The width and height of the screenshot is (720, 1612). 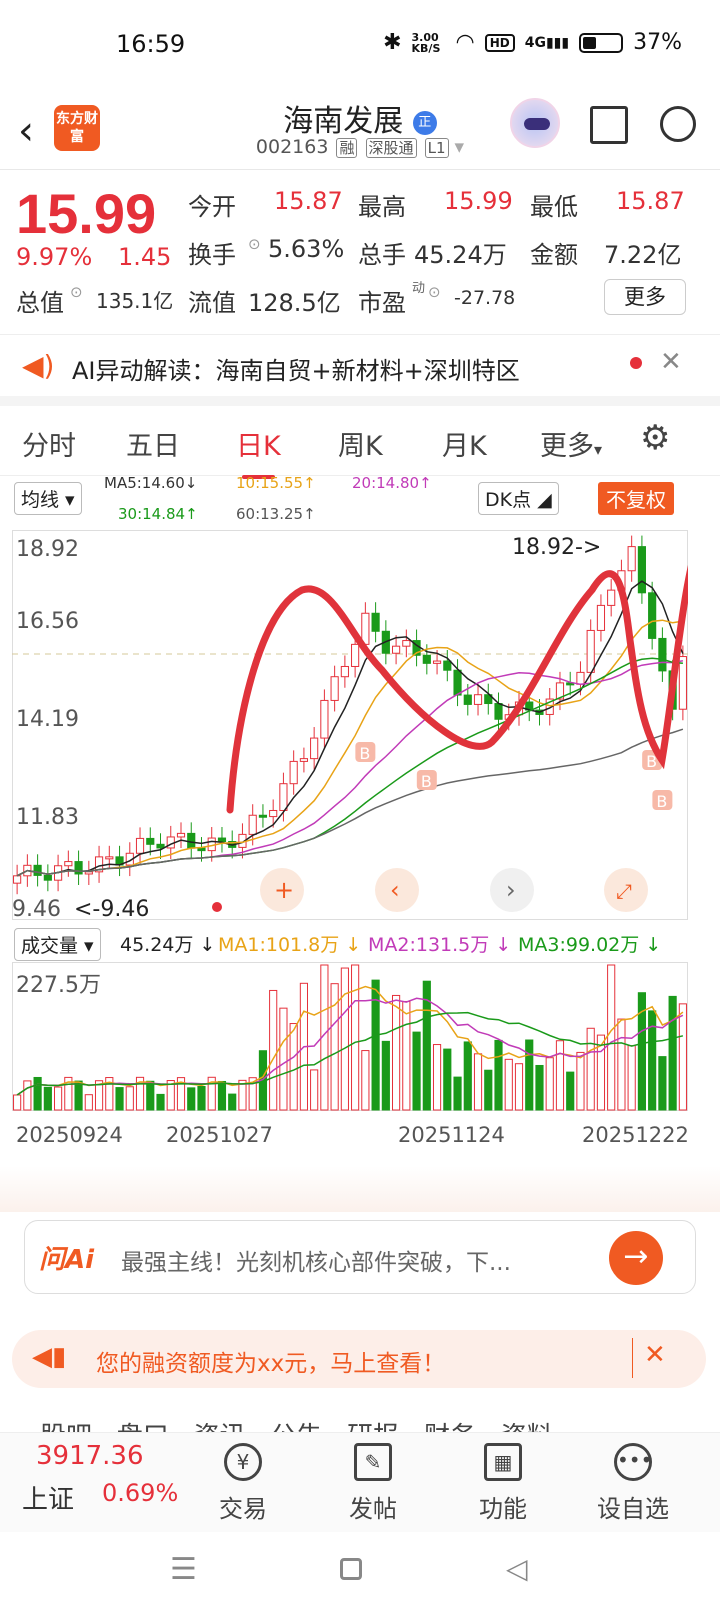 I want to click on index-change: 0.69%, so click(x=140, y=1493).